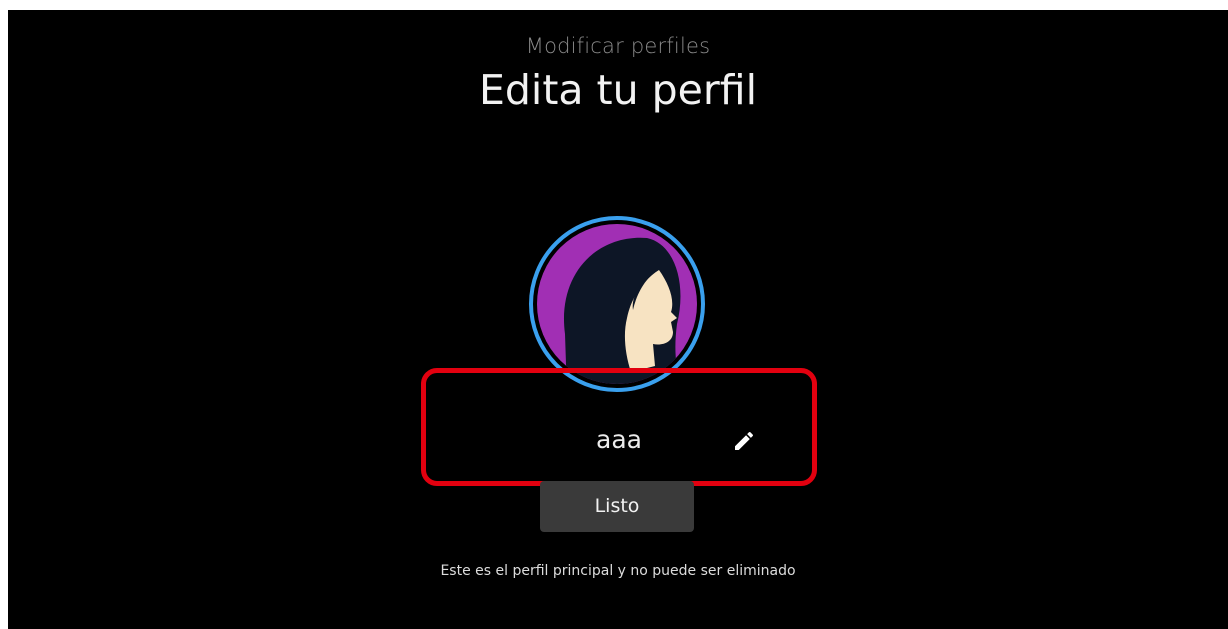  I want to click on profile-name-field: aaa, so click(619, 427).